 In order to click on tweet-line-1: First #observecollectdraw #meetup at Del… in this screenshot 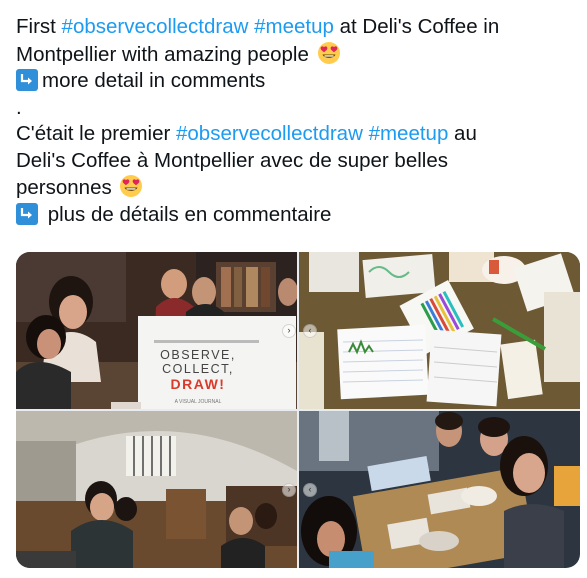, I will do `click(296, 27)`.